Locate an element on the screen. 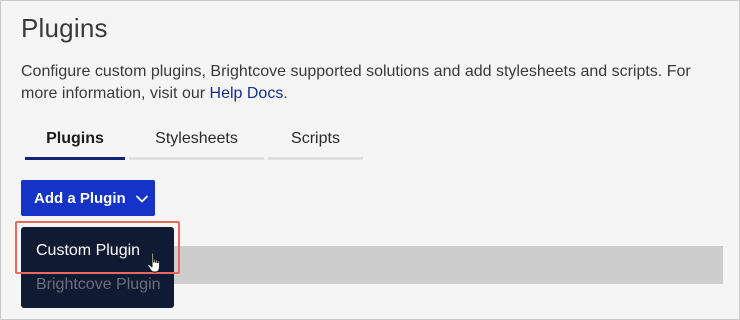 This screenshot has width=740, height=320. tab-stylesheets: Stylesheets is located at coordinates (196, 143).